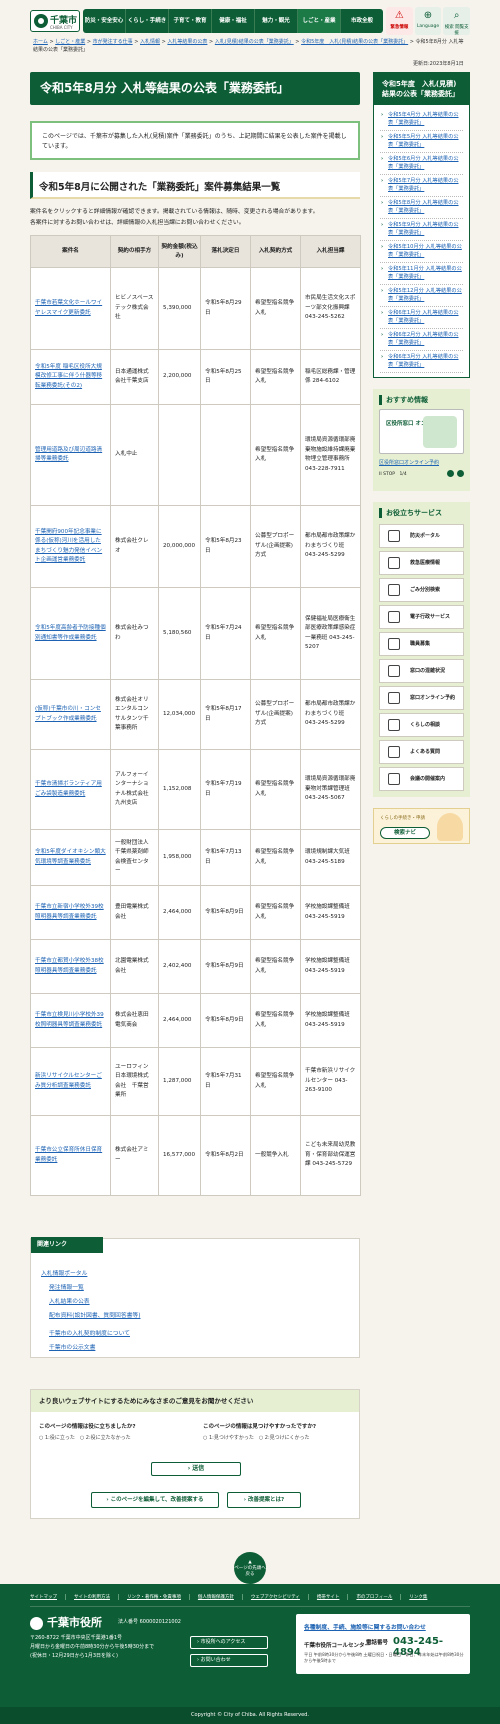 The height and width of the screenshot is (1724, 500). I want to click on banner-link: 区役所窓口オンライン予約, so click(421, 462).